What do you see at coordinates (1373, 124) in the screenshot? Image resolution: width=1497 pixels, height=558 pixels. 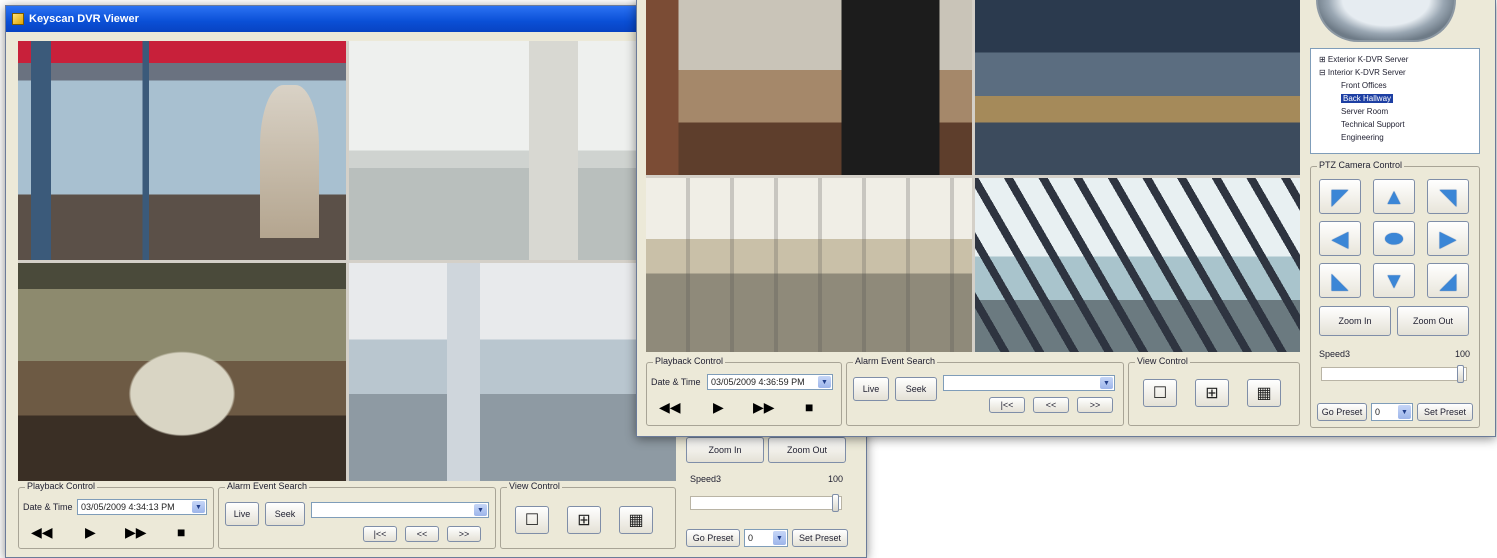 I see `tree-node-technical-support: Technical Support` at bounding box center [1373, 124].